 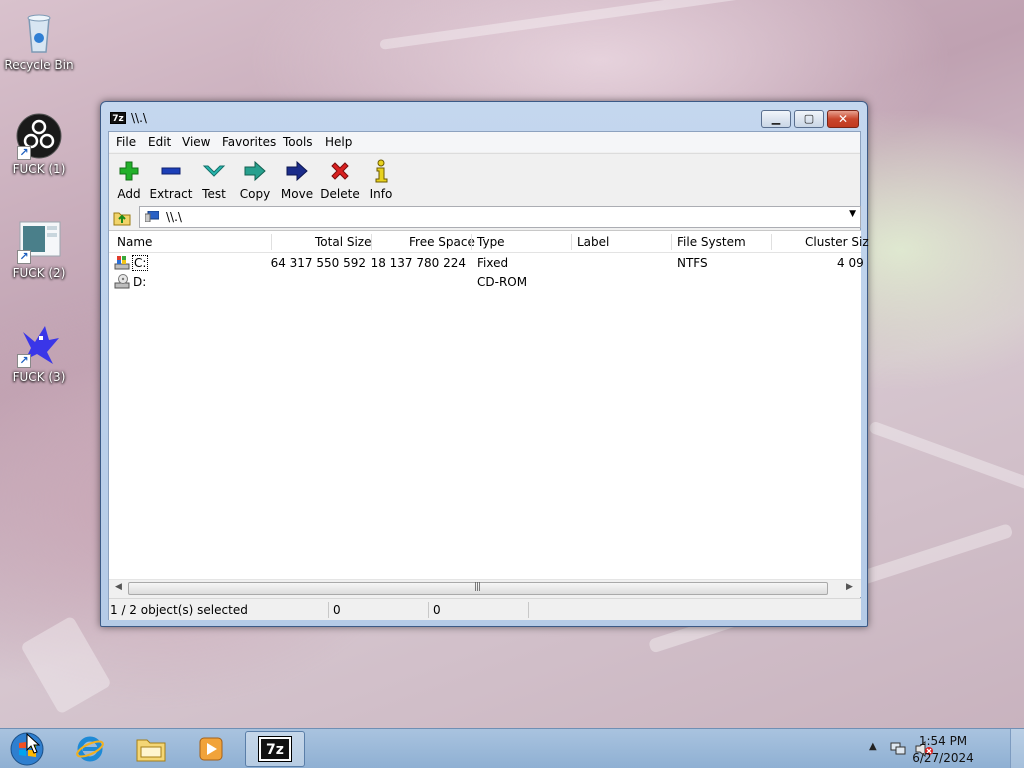 I want to click on drive-type: CD-ROM, so click(x=502, y=282).